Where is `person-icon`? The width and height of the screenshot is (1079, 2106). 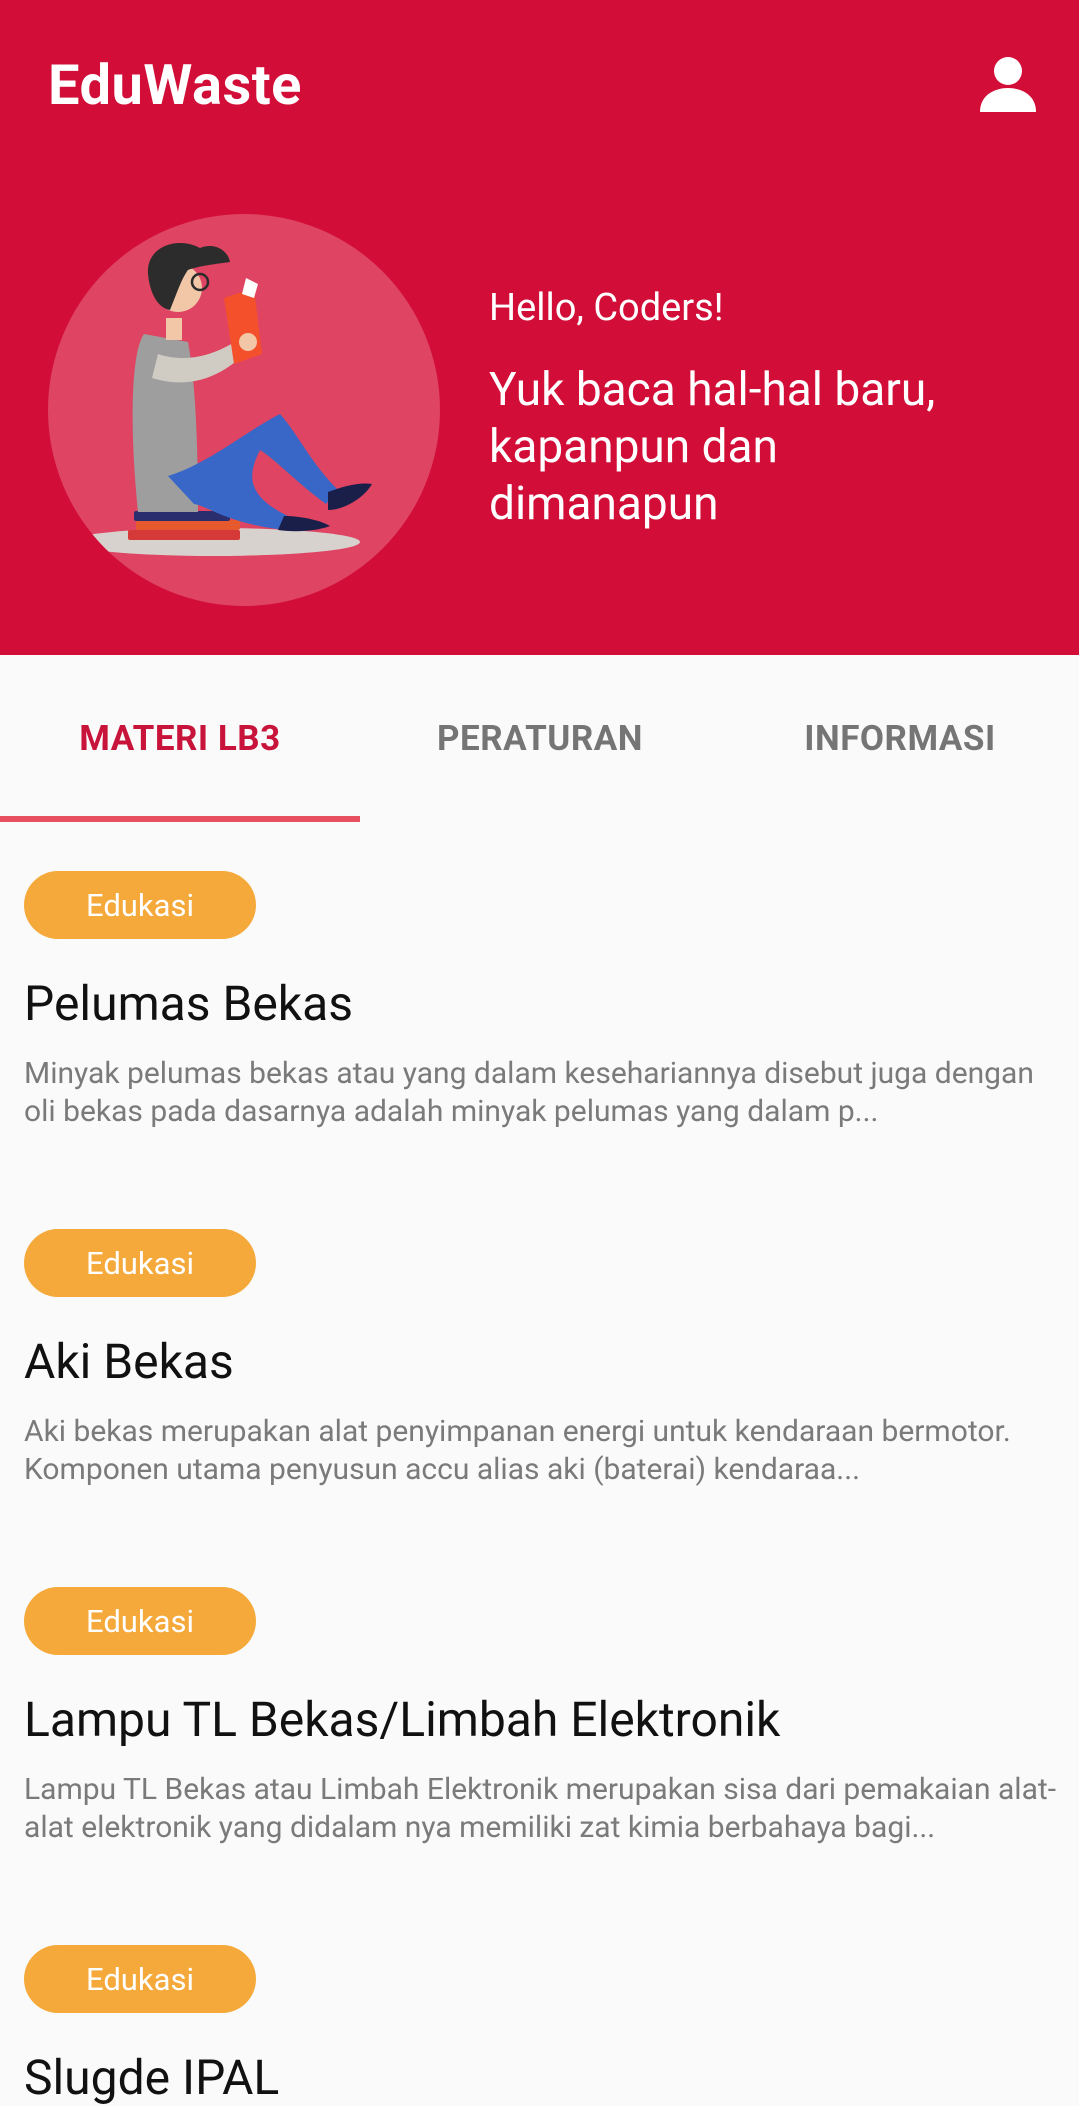
person-icon is located at coordinates (1008, 84).